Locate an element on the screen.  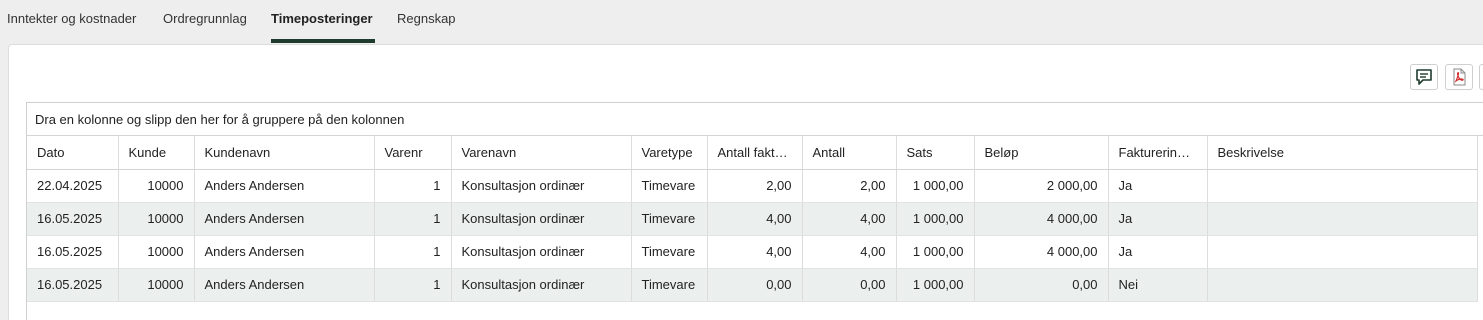
comment-button is located at coordinates (1424, 77).